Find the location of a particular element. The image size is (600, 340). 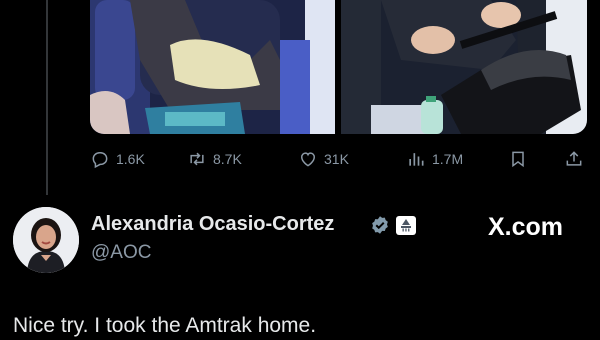

tweet-text: Nice try. I took the Amtrak home. is located at coordinates (165, 325).